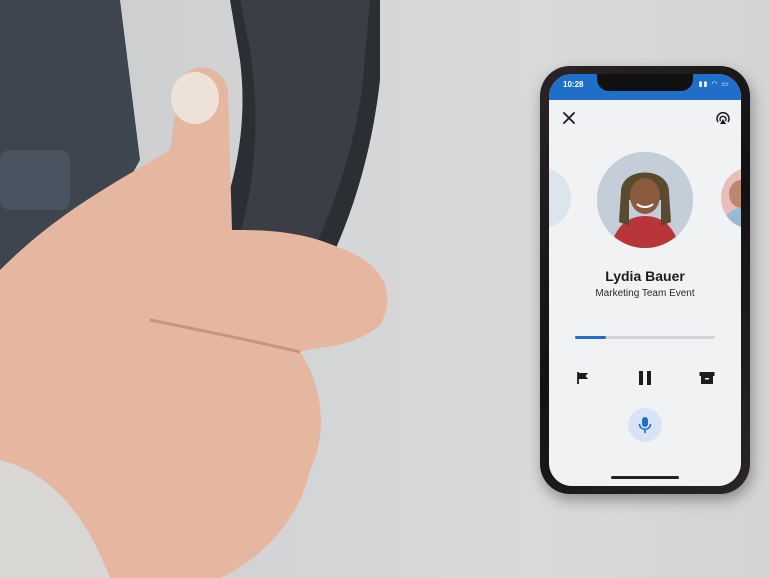 The height and width of the screenshot is (578, 770). I want to click on event-title: Marketing Team Event, so click(645, 293).